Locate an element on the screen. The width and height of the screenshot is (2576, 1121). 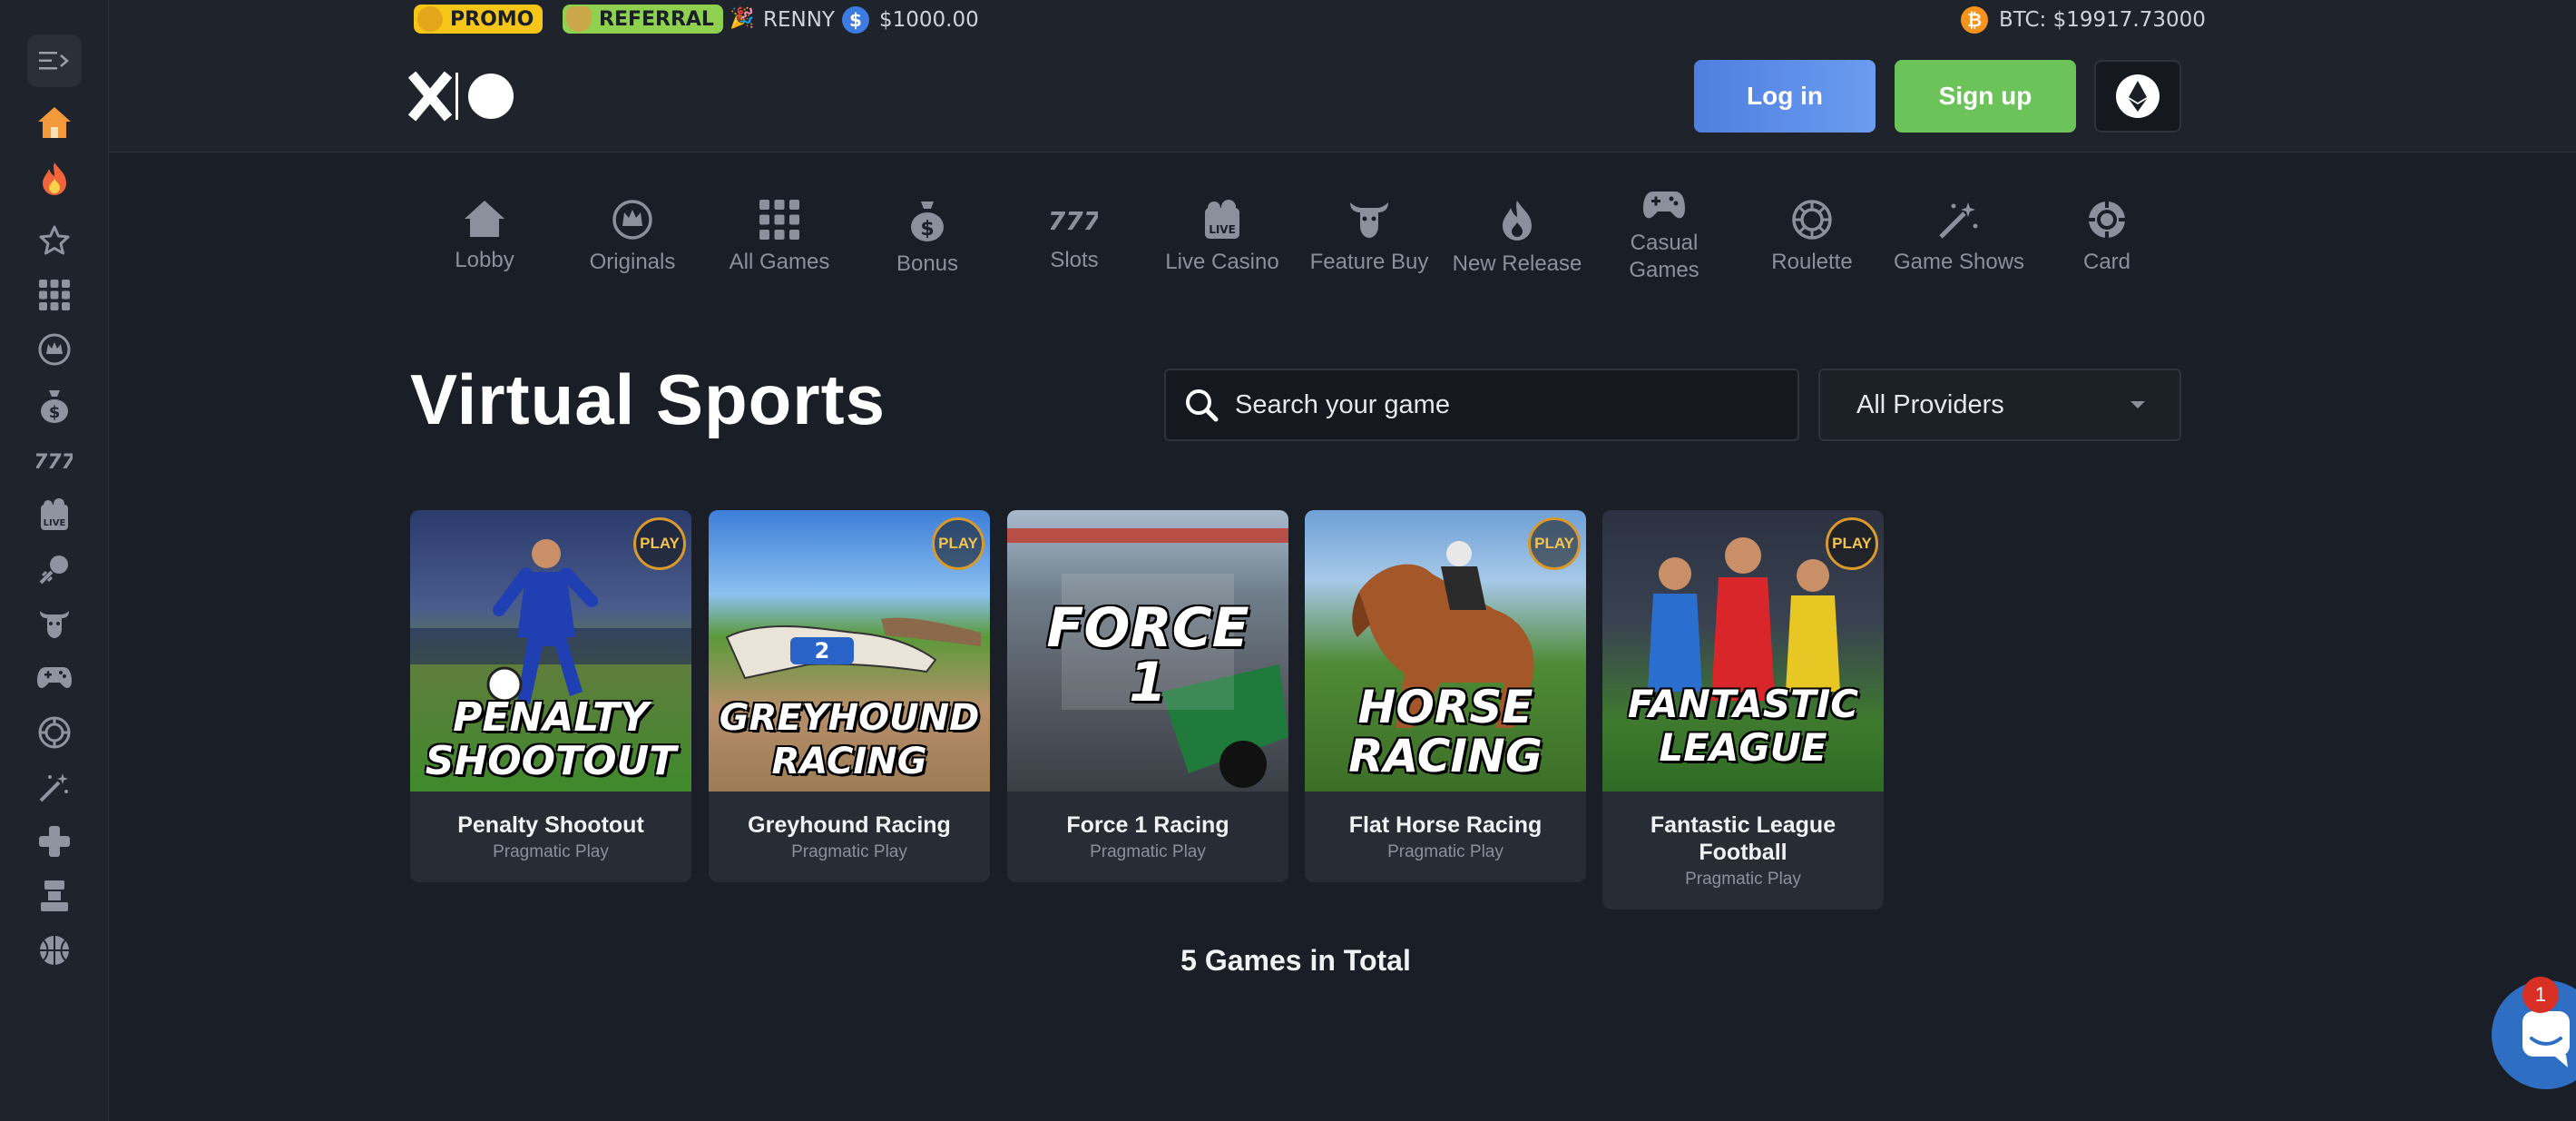
money-bag-icon is located at coordinates (579, 19).